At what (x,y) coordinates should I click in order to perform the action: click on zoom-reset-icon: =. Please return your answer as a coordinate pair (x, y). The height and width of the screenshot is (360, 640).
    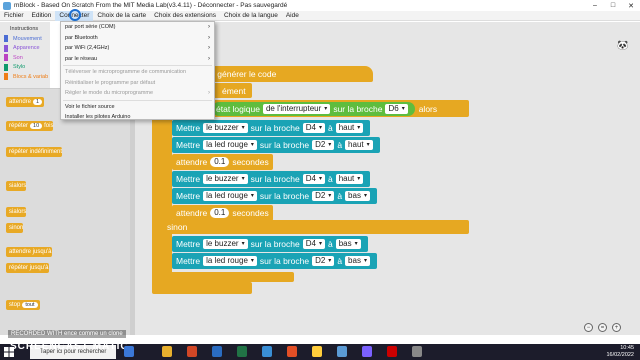
    Looking at the image, I should click on (602, 327).